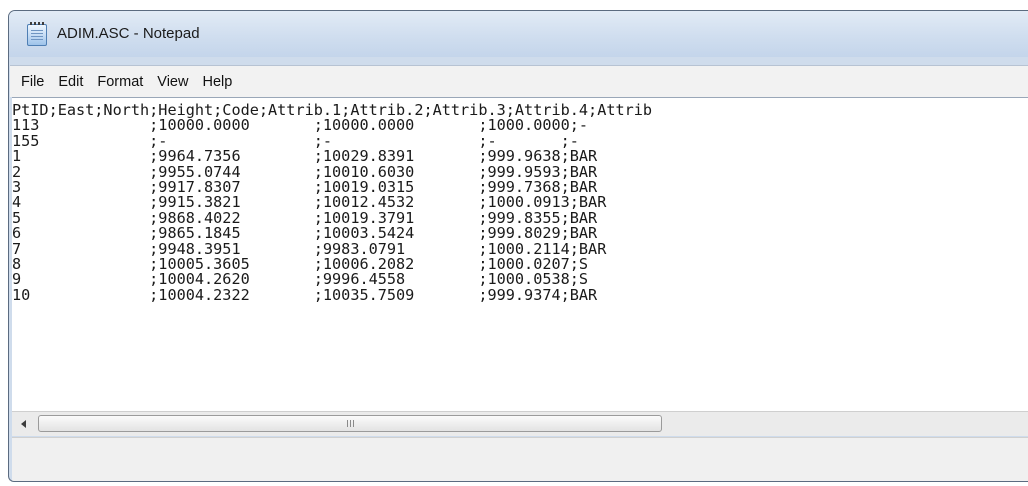 The height and width of the screenshot is (486, 1028). Describe the element at coordinates (217, 82) in the screenshot. I see `menu-help: Help` at that location.